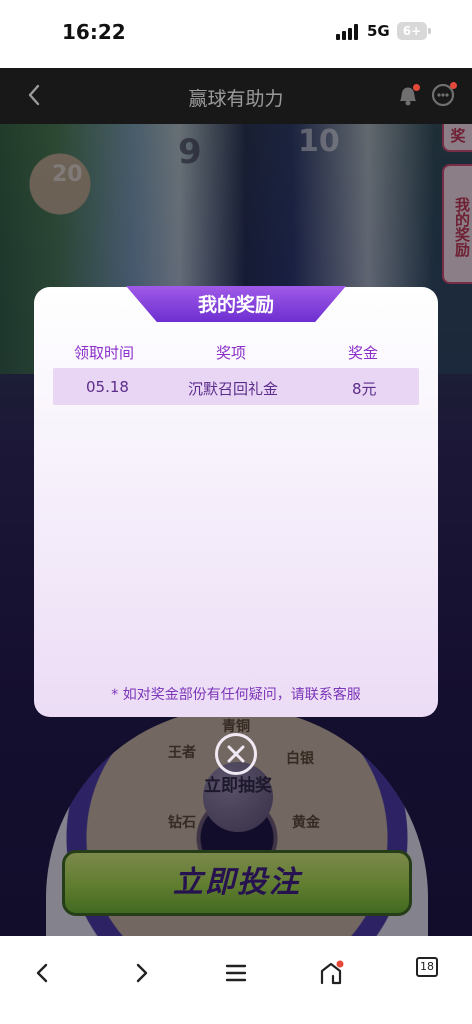 The width and height of the screenshot is (472, 1024). Describe the element at coordinates (364, 389) in the screenshot. I see `row-amount: 8元` at that location.